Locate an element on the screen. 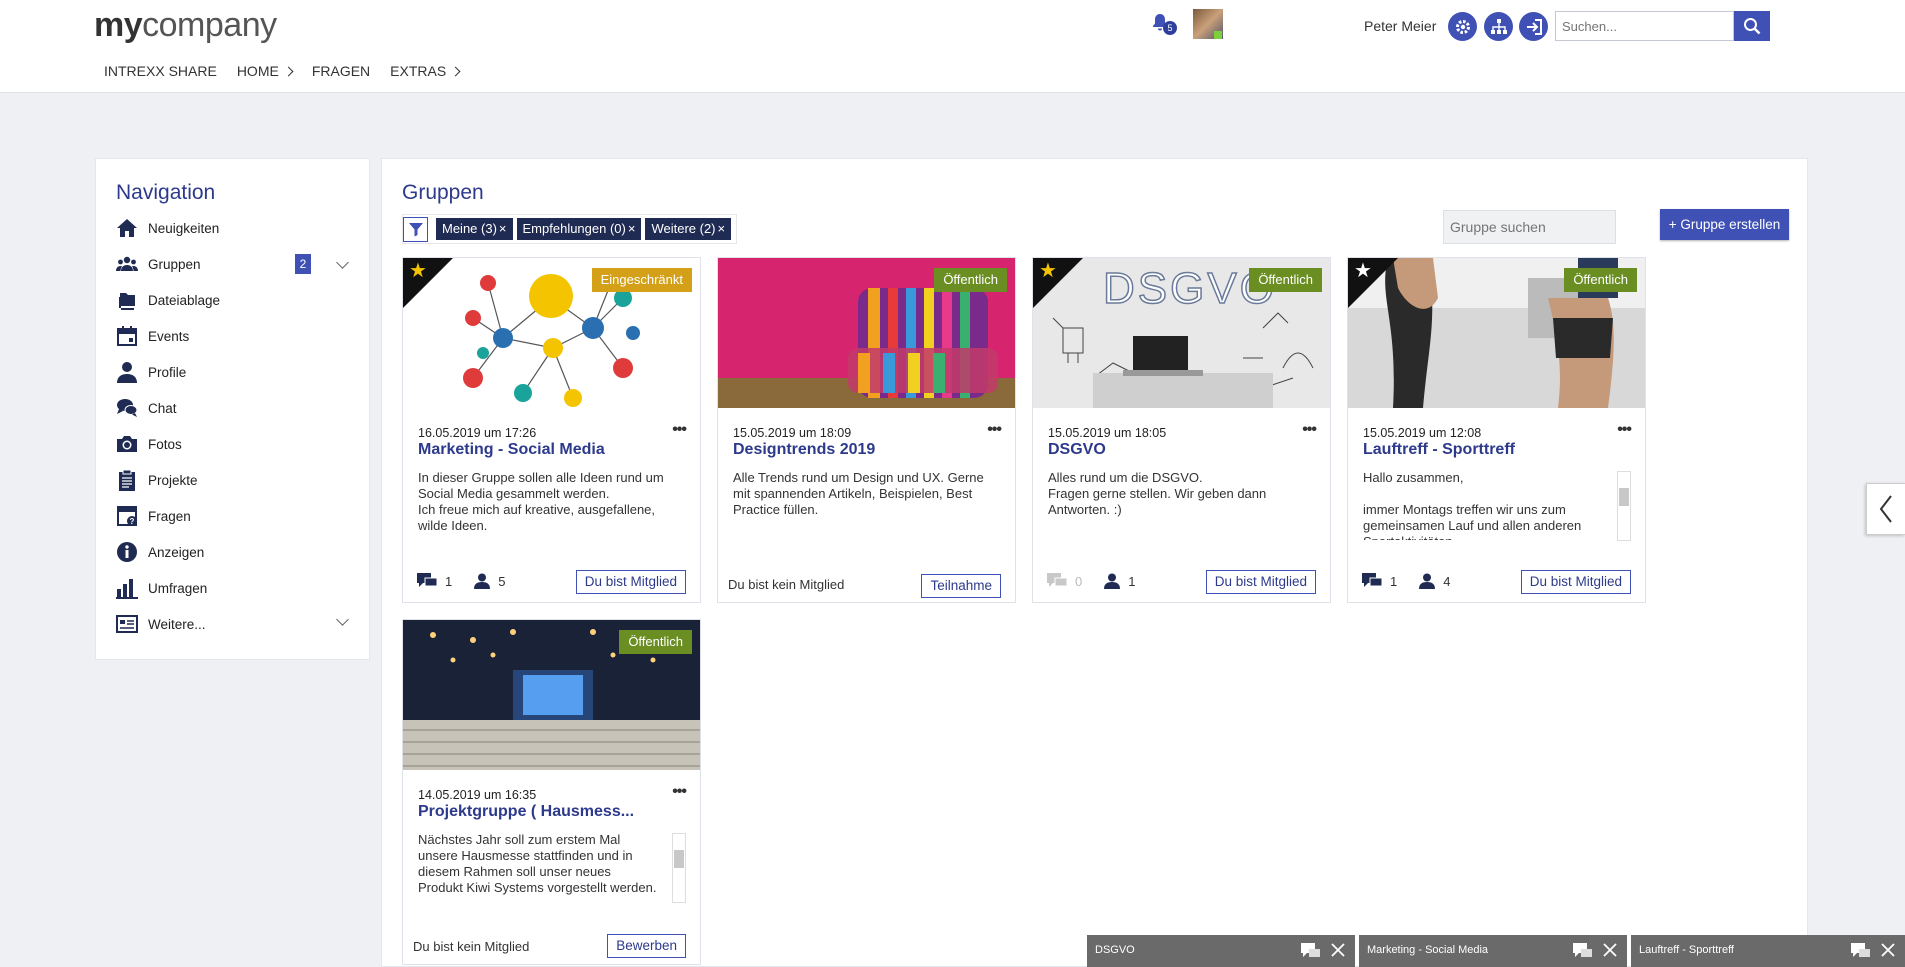 This screenshot has width=1905, height=967. sidebar-item-gruppen: Gruppen is located at coordinates (236, 264).